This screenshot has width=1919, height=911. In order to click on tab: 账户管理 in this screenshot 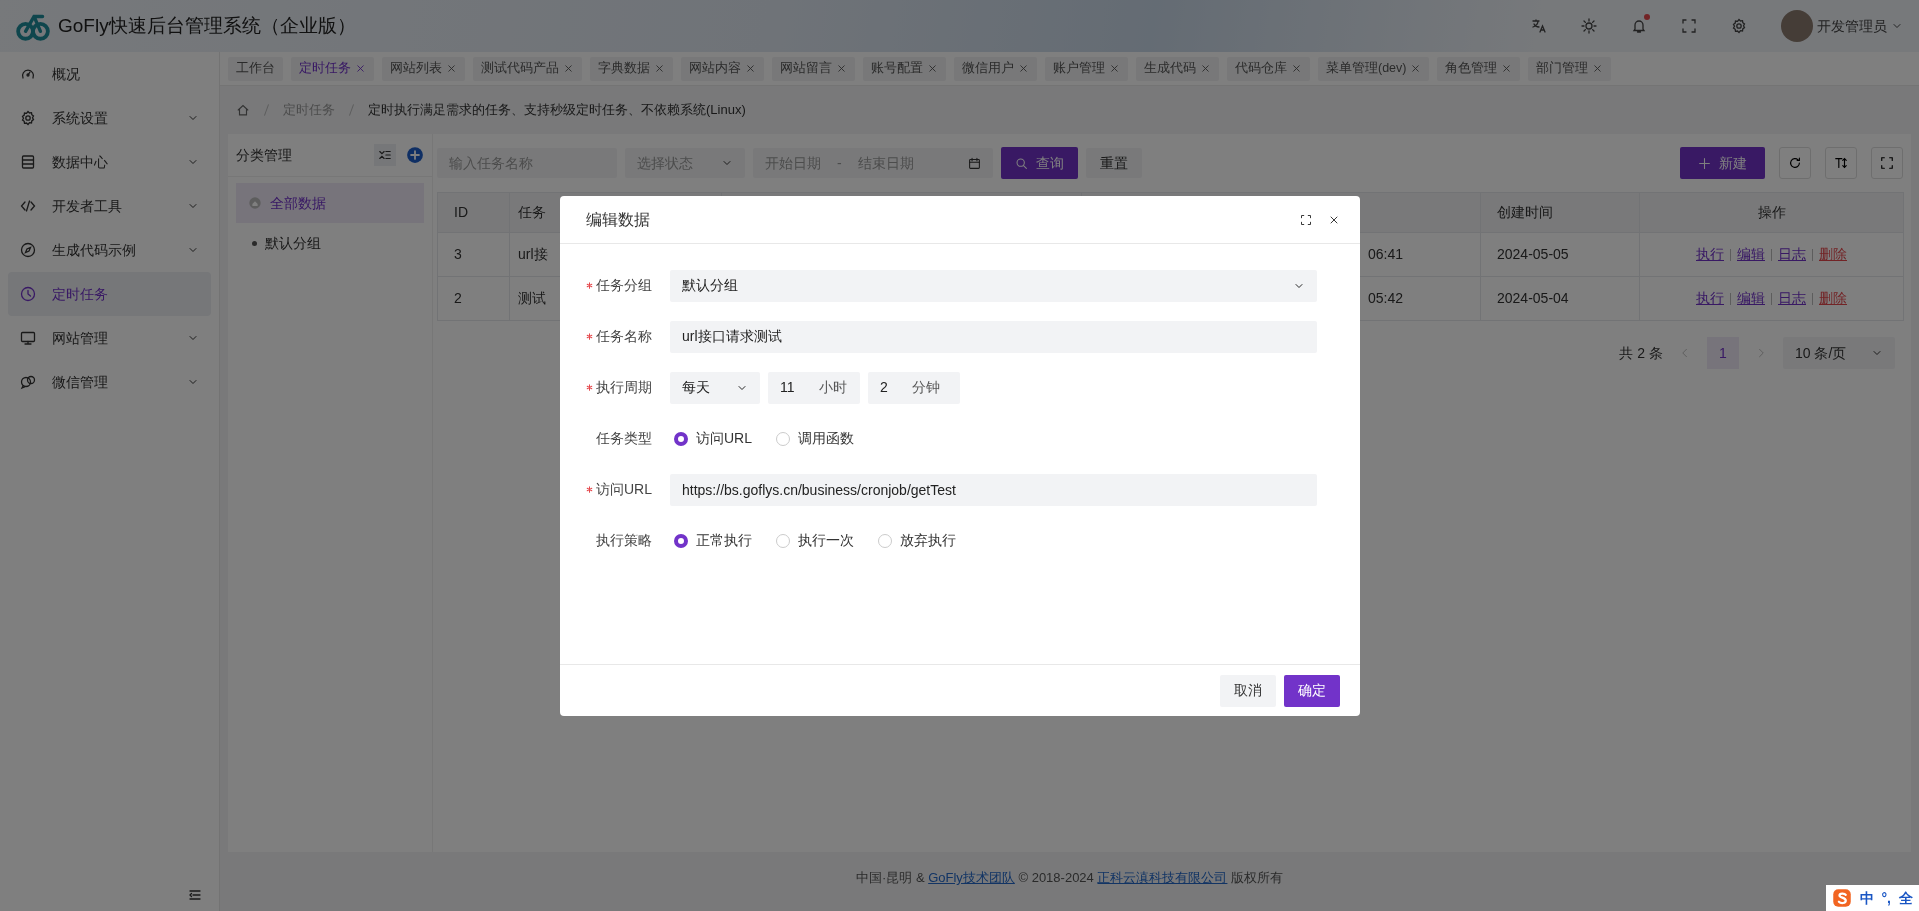, I will do `click(1086, 68)`.